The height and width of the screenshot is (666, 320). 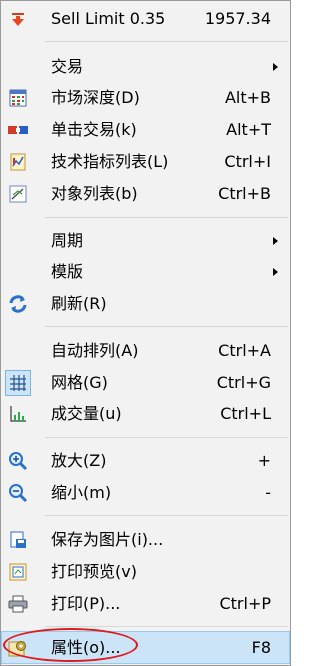 I want to click on menu-item-shortcut: Ctrl+B, so click(x=244, y=193).